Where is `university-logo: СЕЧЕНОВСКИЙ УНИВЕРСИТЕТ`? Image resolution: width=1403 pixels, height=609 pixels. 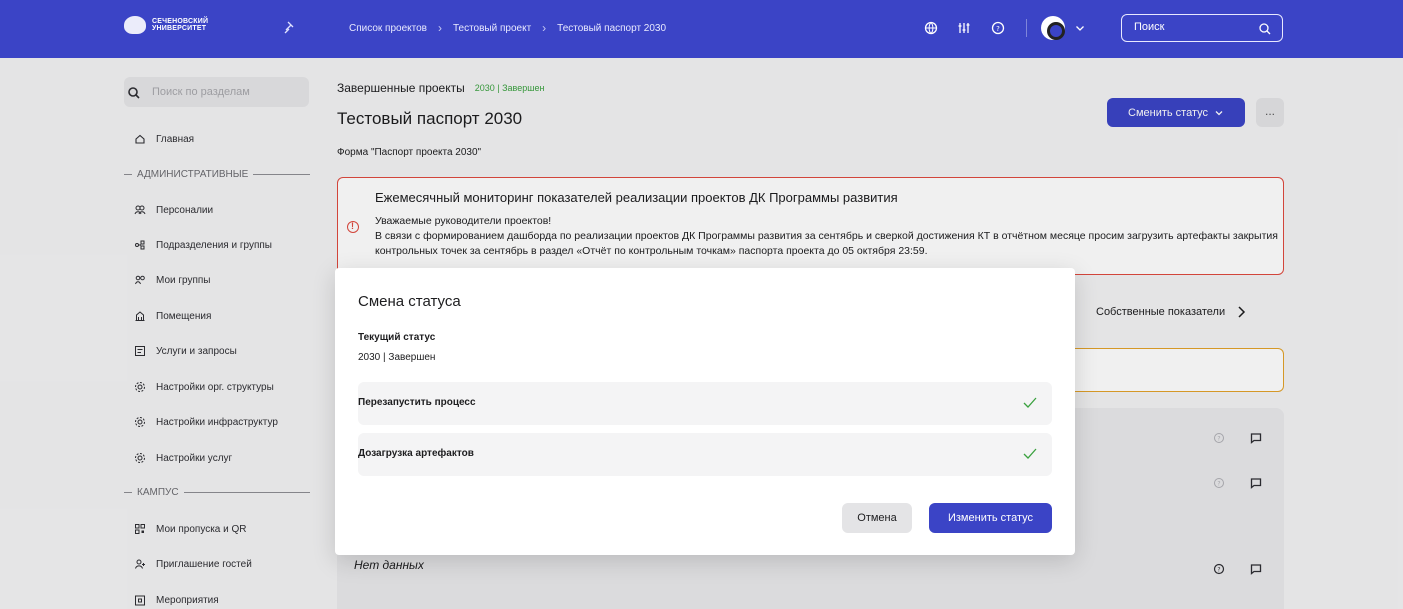 university-logo: СЕЧЕНОВСКИЙ УНИВЕРСИТЕТ is located at coordinates (166, 25).